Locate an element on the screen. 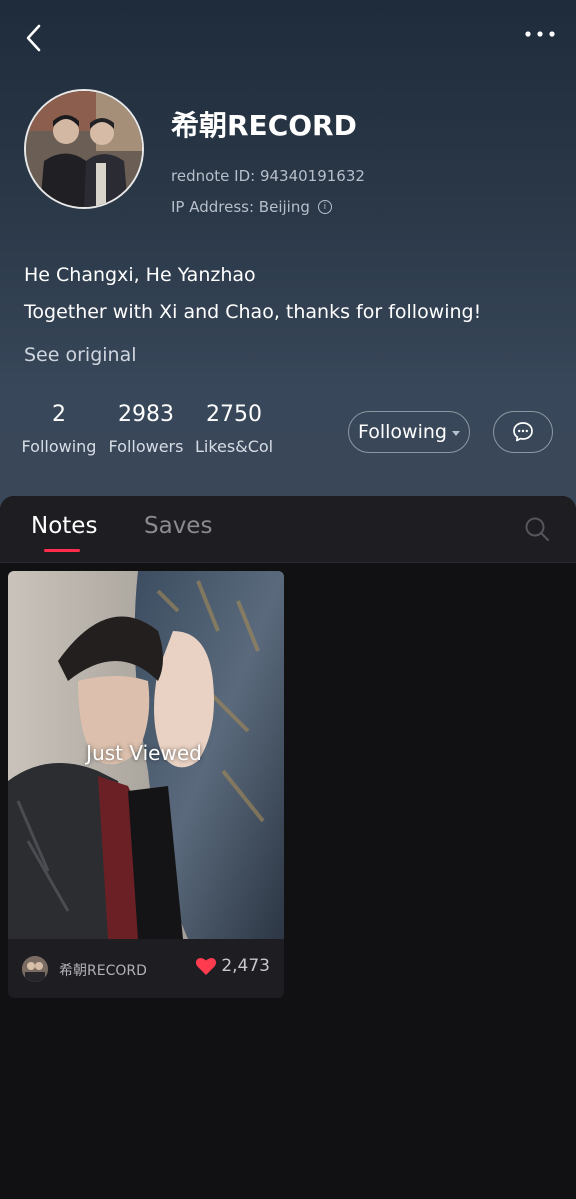 This screenshot has height=1199, width=576. back-button is located at coordinates (34, 38).